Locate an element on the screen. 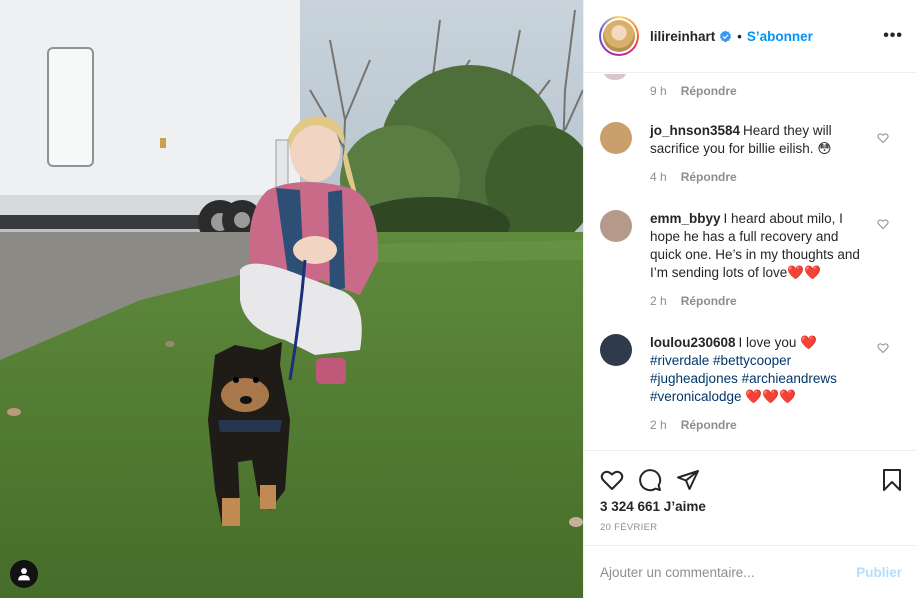 The width and height of the screenshot is (917, 598). post-header: lilireinhart • S’abonner ••• is located at coordinates (750, 36).